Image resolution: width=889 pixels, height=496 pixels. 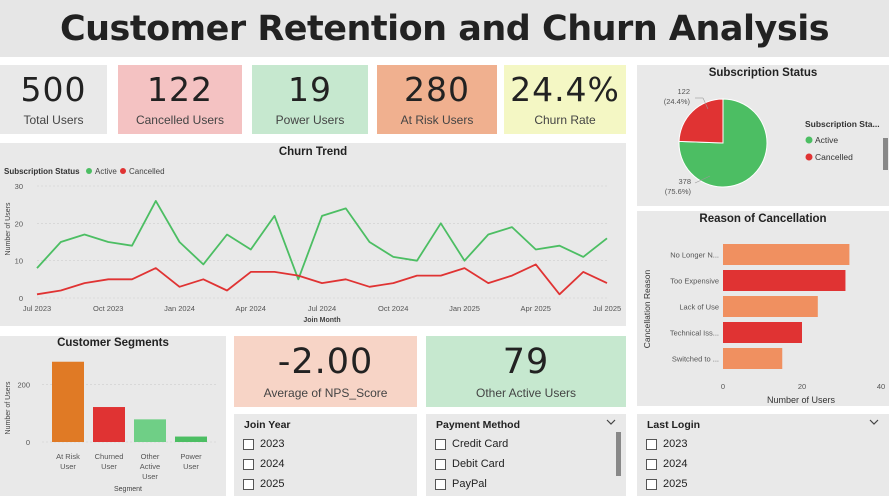 I want to click on slicer-item: Credit Card, so click(x=471, y=444).